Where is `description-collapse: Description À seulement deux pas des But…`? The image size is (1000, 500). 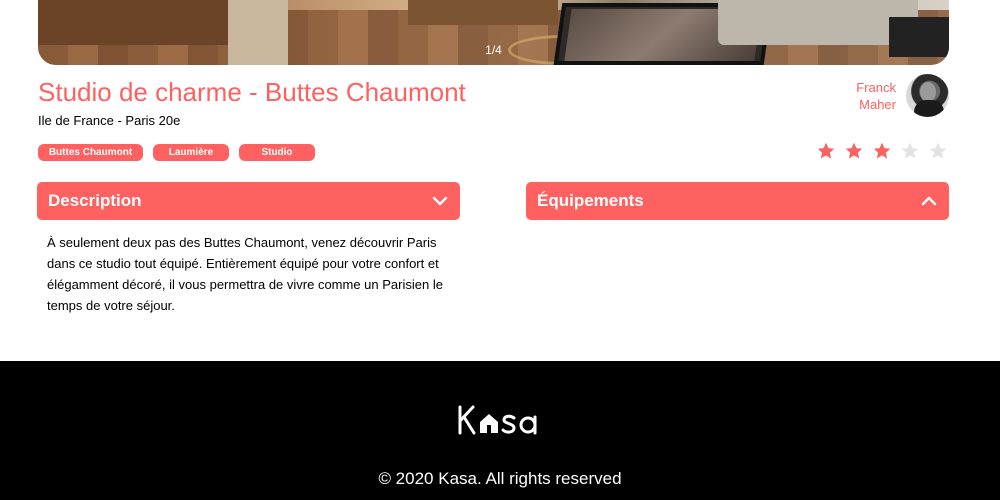 description-collapse: Description À seulement deux pas des But… is located at coordinates (248, 249).